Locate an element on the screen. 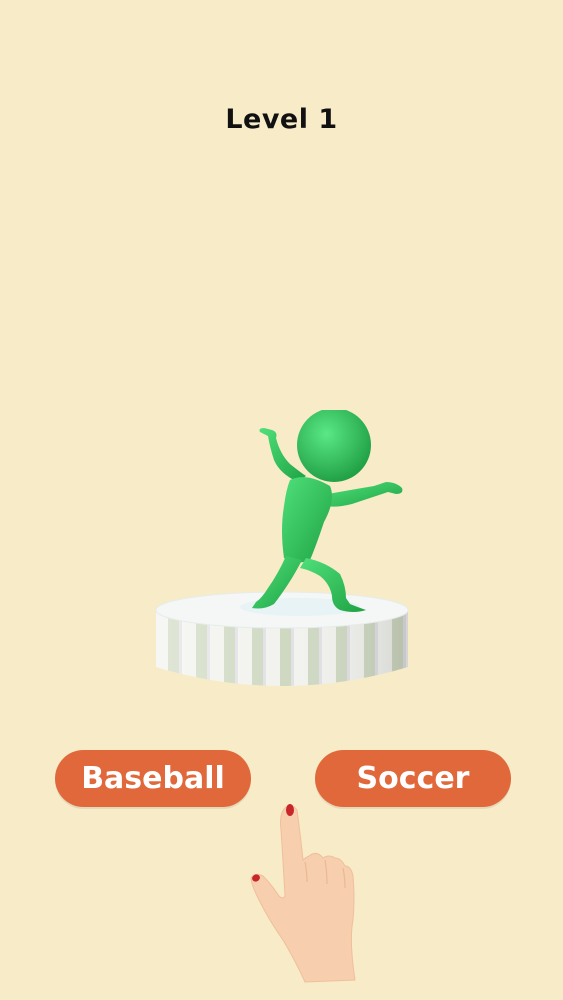 The width and height of the screenshot is (563, 1000). soccer-button-label: Soccer is located at coordinates (413, 778).